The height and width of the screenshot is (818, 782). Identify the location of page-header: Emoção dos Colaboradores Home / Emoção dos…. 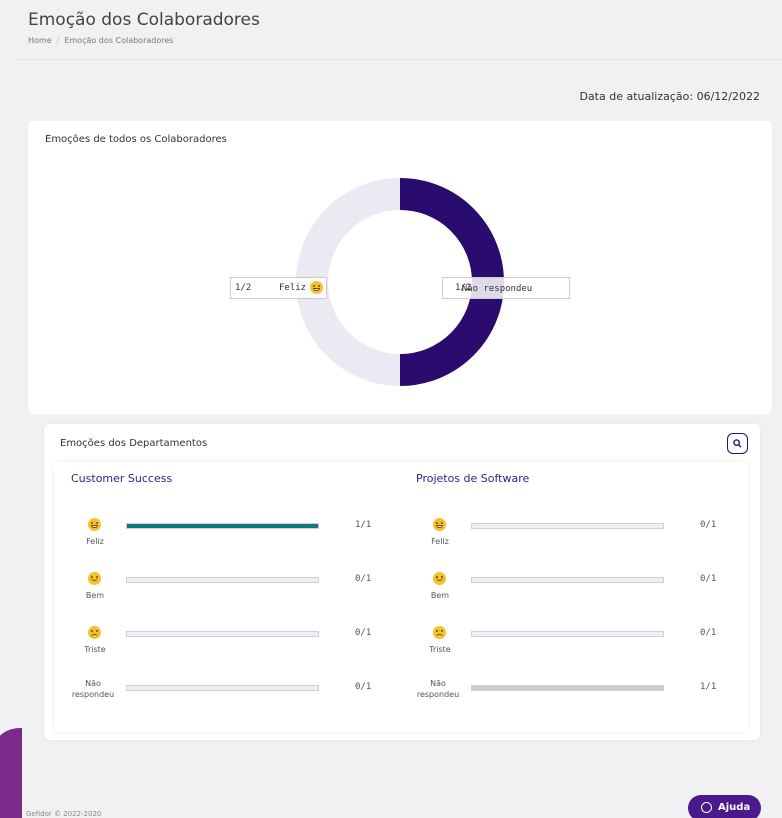
(398, 30).